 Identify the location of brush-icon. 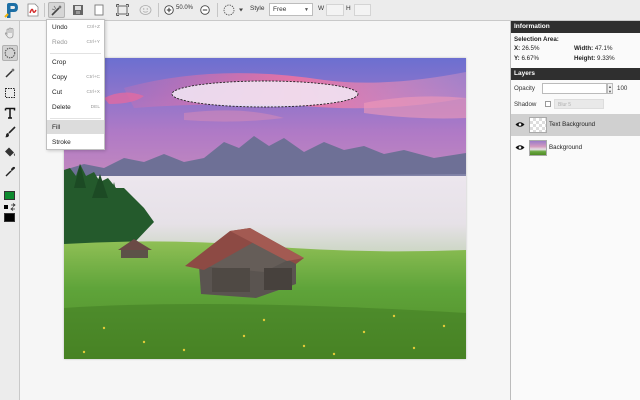
(10, 132).